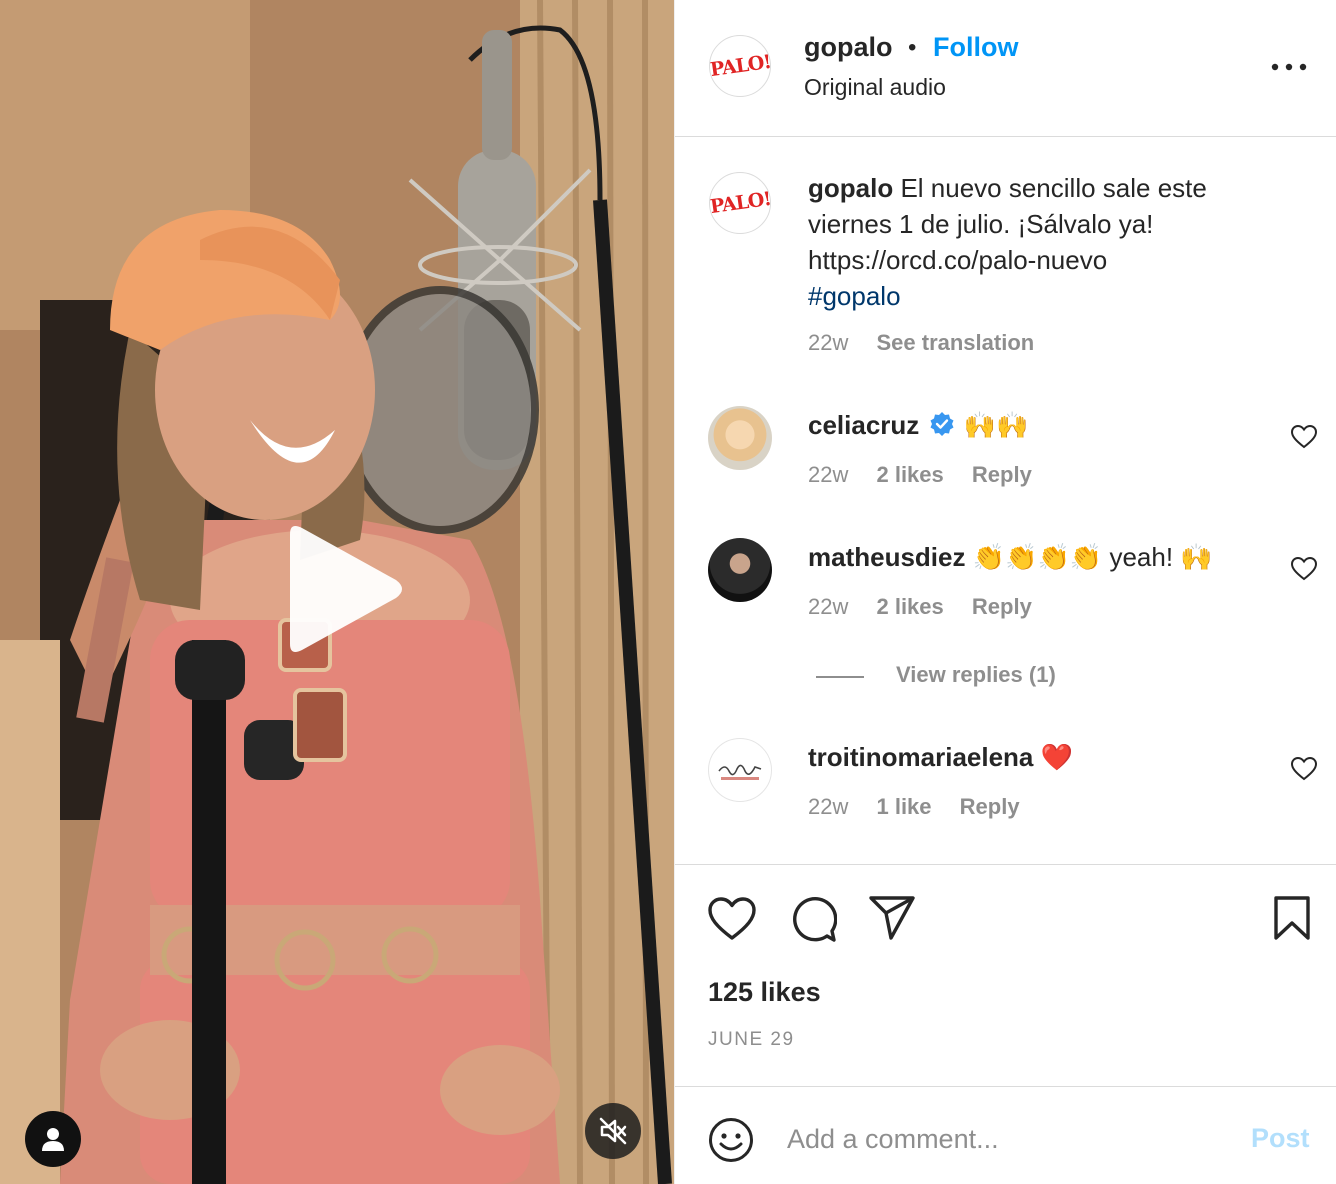  I want to click on caption-meta: 22w See translation, so click(932, 343).